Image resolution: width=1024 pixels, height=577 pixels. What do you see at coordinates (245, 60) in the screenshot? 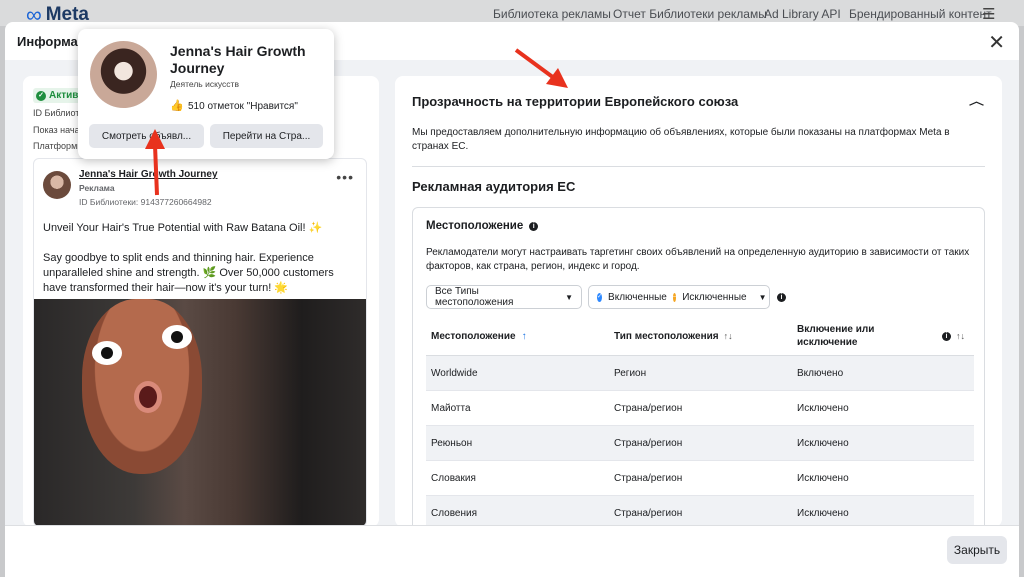
I see `hovercard-page-name: Jenna's Hair Growth Journey` at bounding box center [245, 60].